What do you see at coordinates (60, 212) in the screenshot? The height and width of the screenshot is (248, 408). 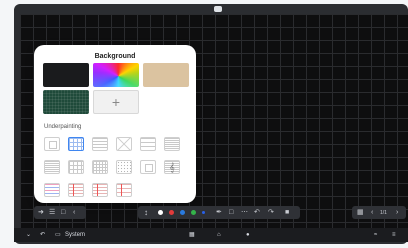 I see `left-toolbar: ➜ ☰ □ ‹` at bounding box center [60, 212].